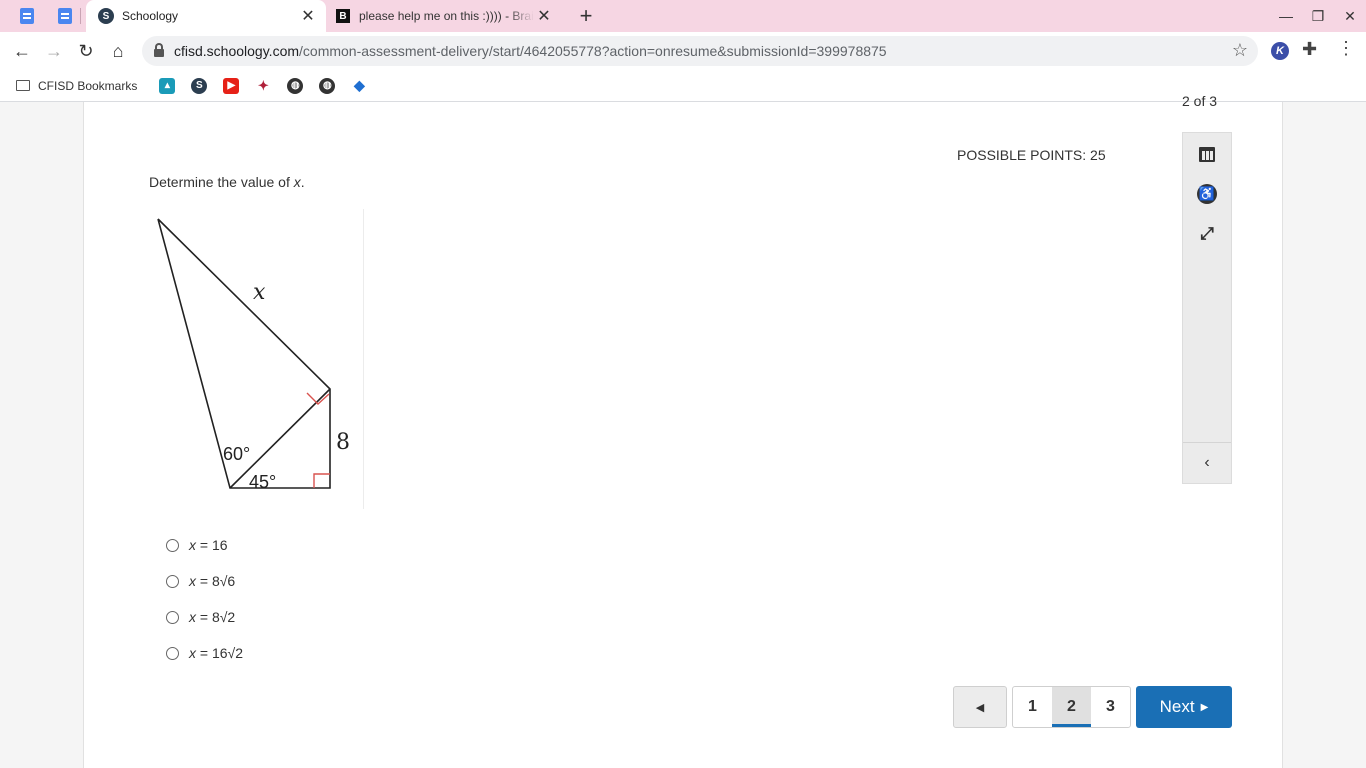 The height and width of the screenshot is (768, 1366). I want to click on choice-text: = 8√2, so click(216, 617).